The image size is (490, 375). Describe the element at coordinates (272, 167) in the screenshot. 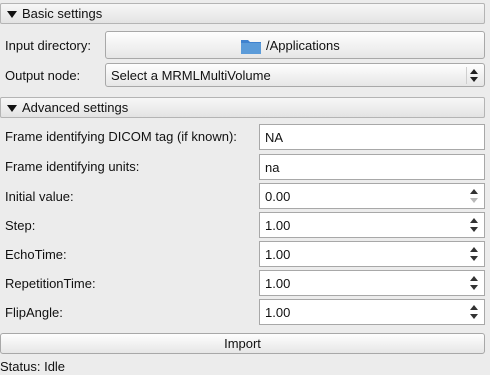

I see `units-value: na` at that location.